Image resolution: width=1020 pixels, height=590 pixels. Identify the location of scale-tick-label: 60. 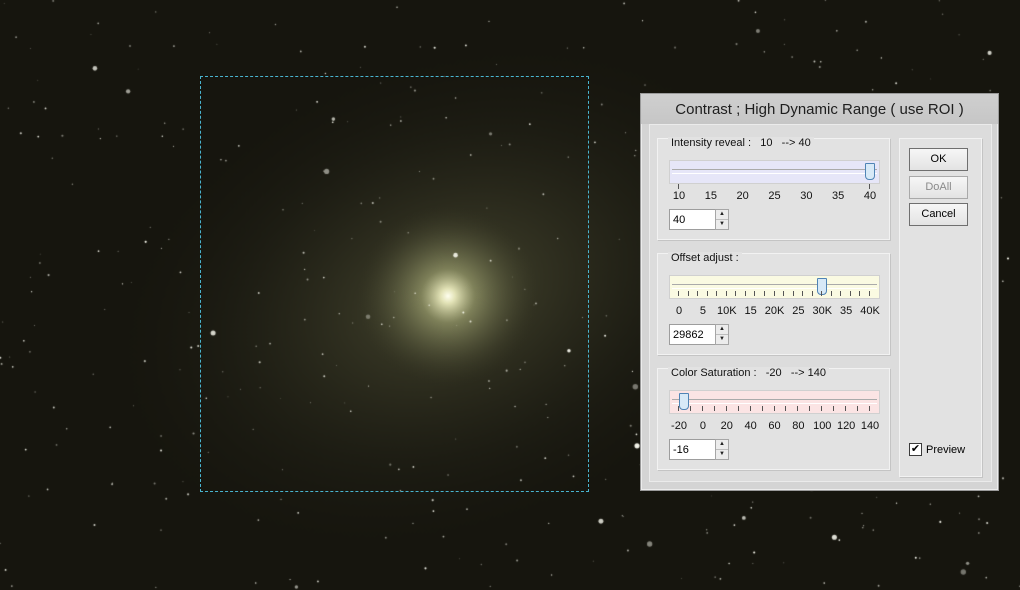
(774, 426).